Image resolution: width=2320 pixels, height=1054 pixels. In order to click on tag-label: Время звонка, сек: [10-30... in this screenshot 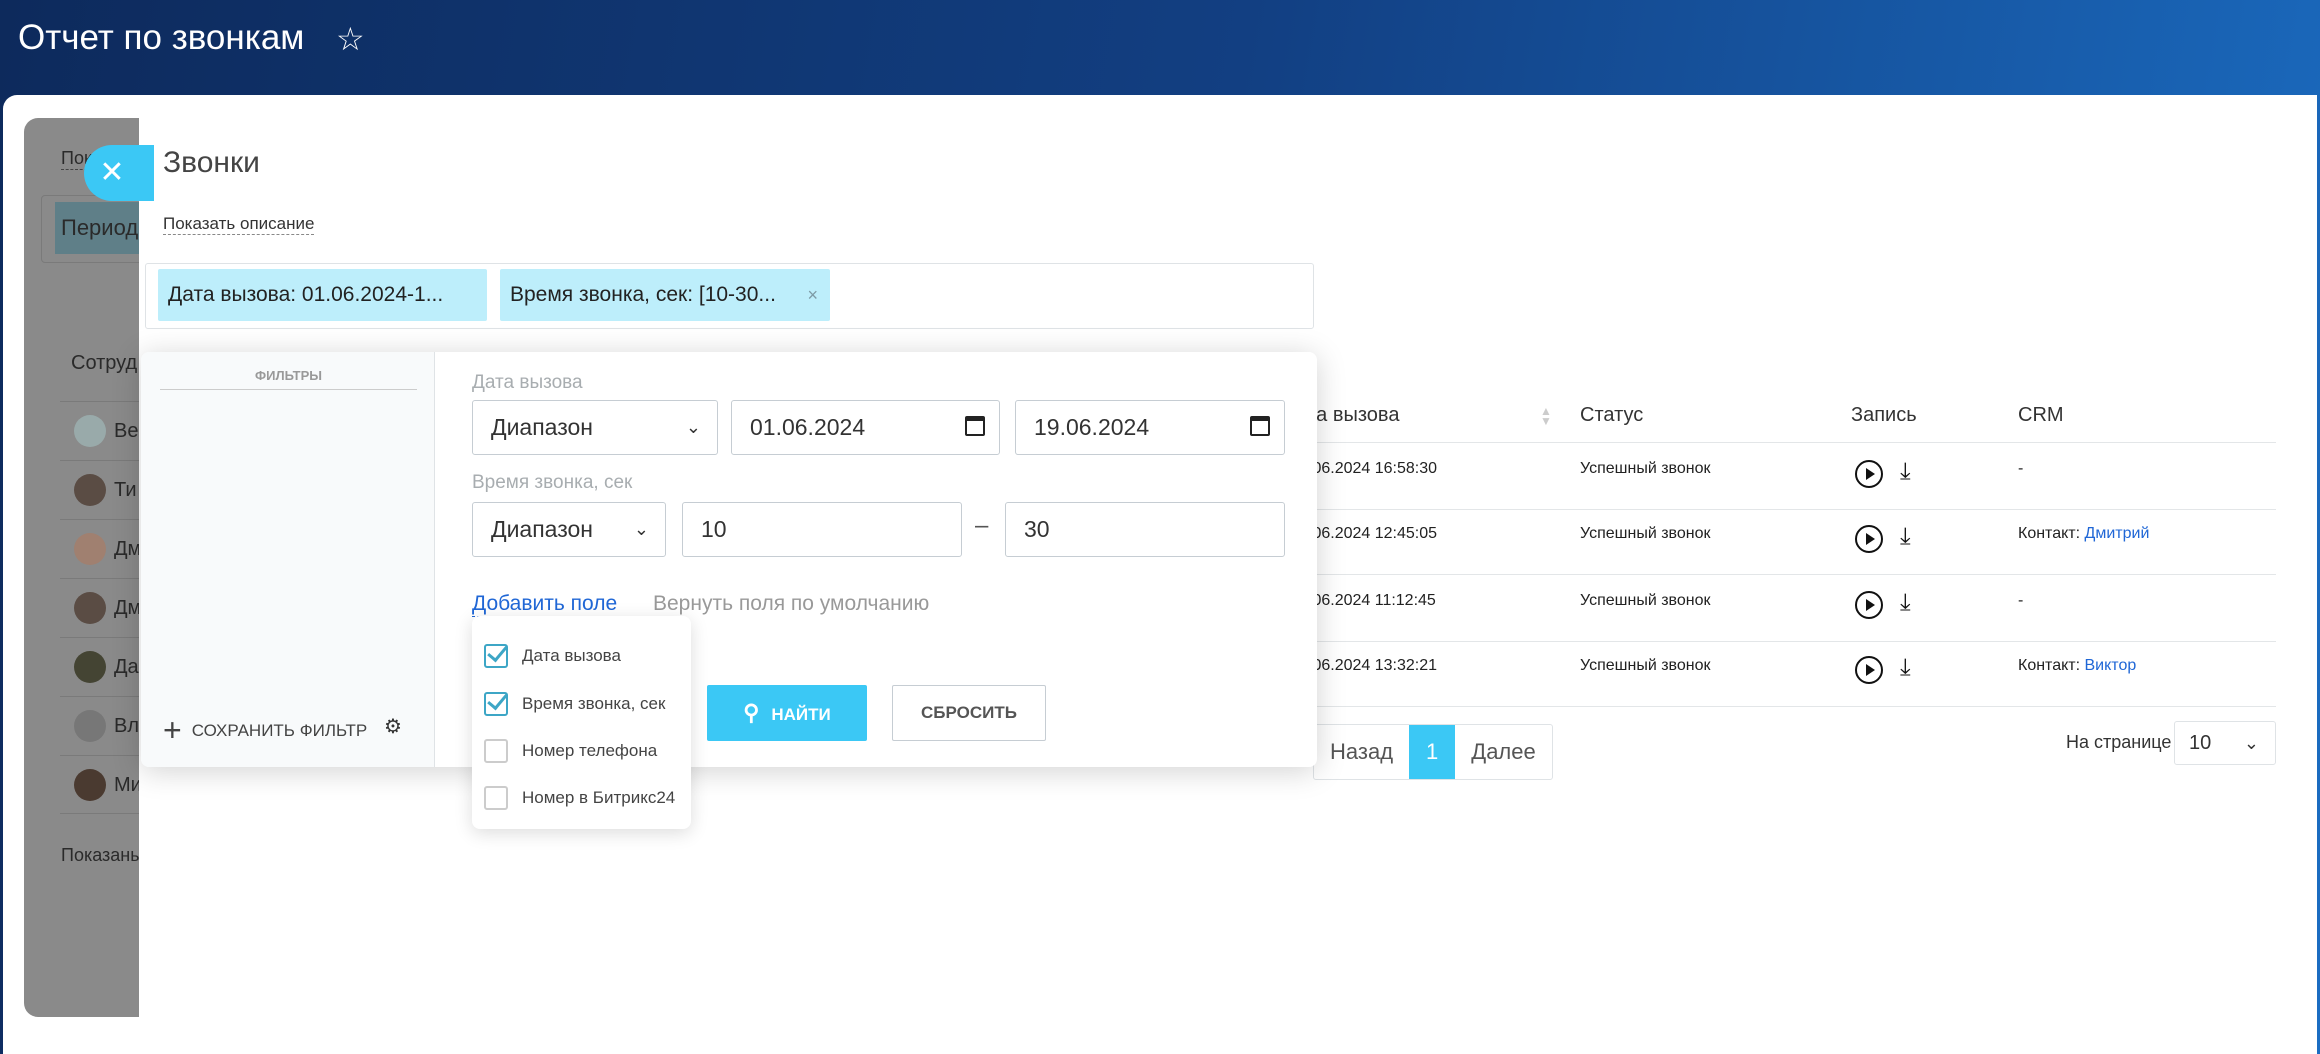, I will do `click(643, 294)`.